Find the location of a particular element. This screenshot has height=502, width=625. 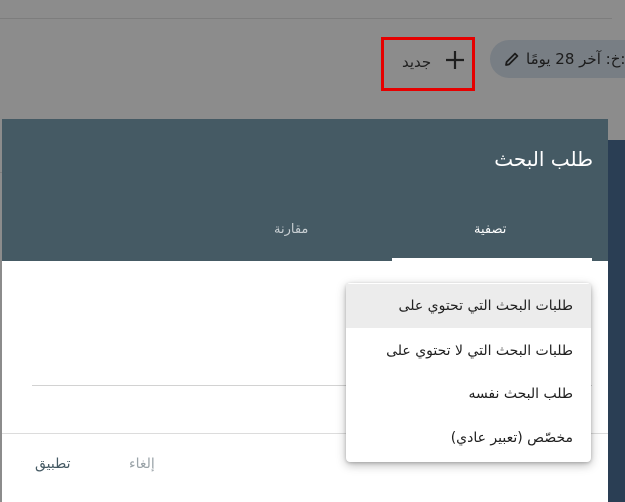

menu-item-exact: طلب البحث نفسه is located at coordinates (468, 394).